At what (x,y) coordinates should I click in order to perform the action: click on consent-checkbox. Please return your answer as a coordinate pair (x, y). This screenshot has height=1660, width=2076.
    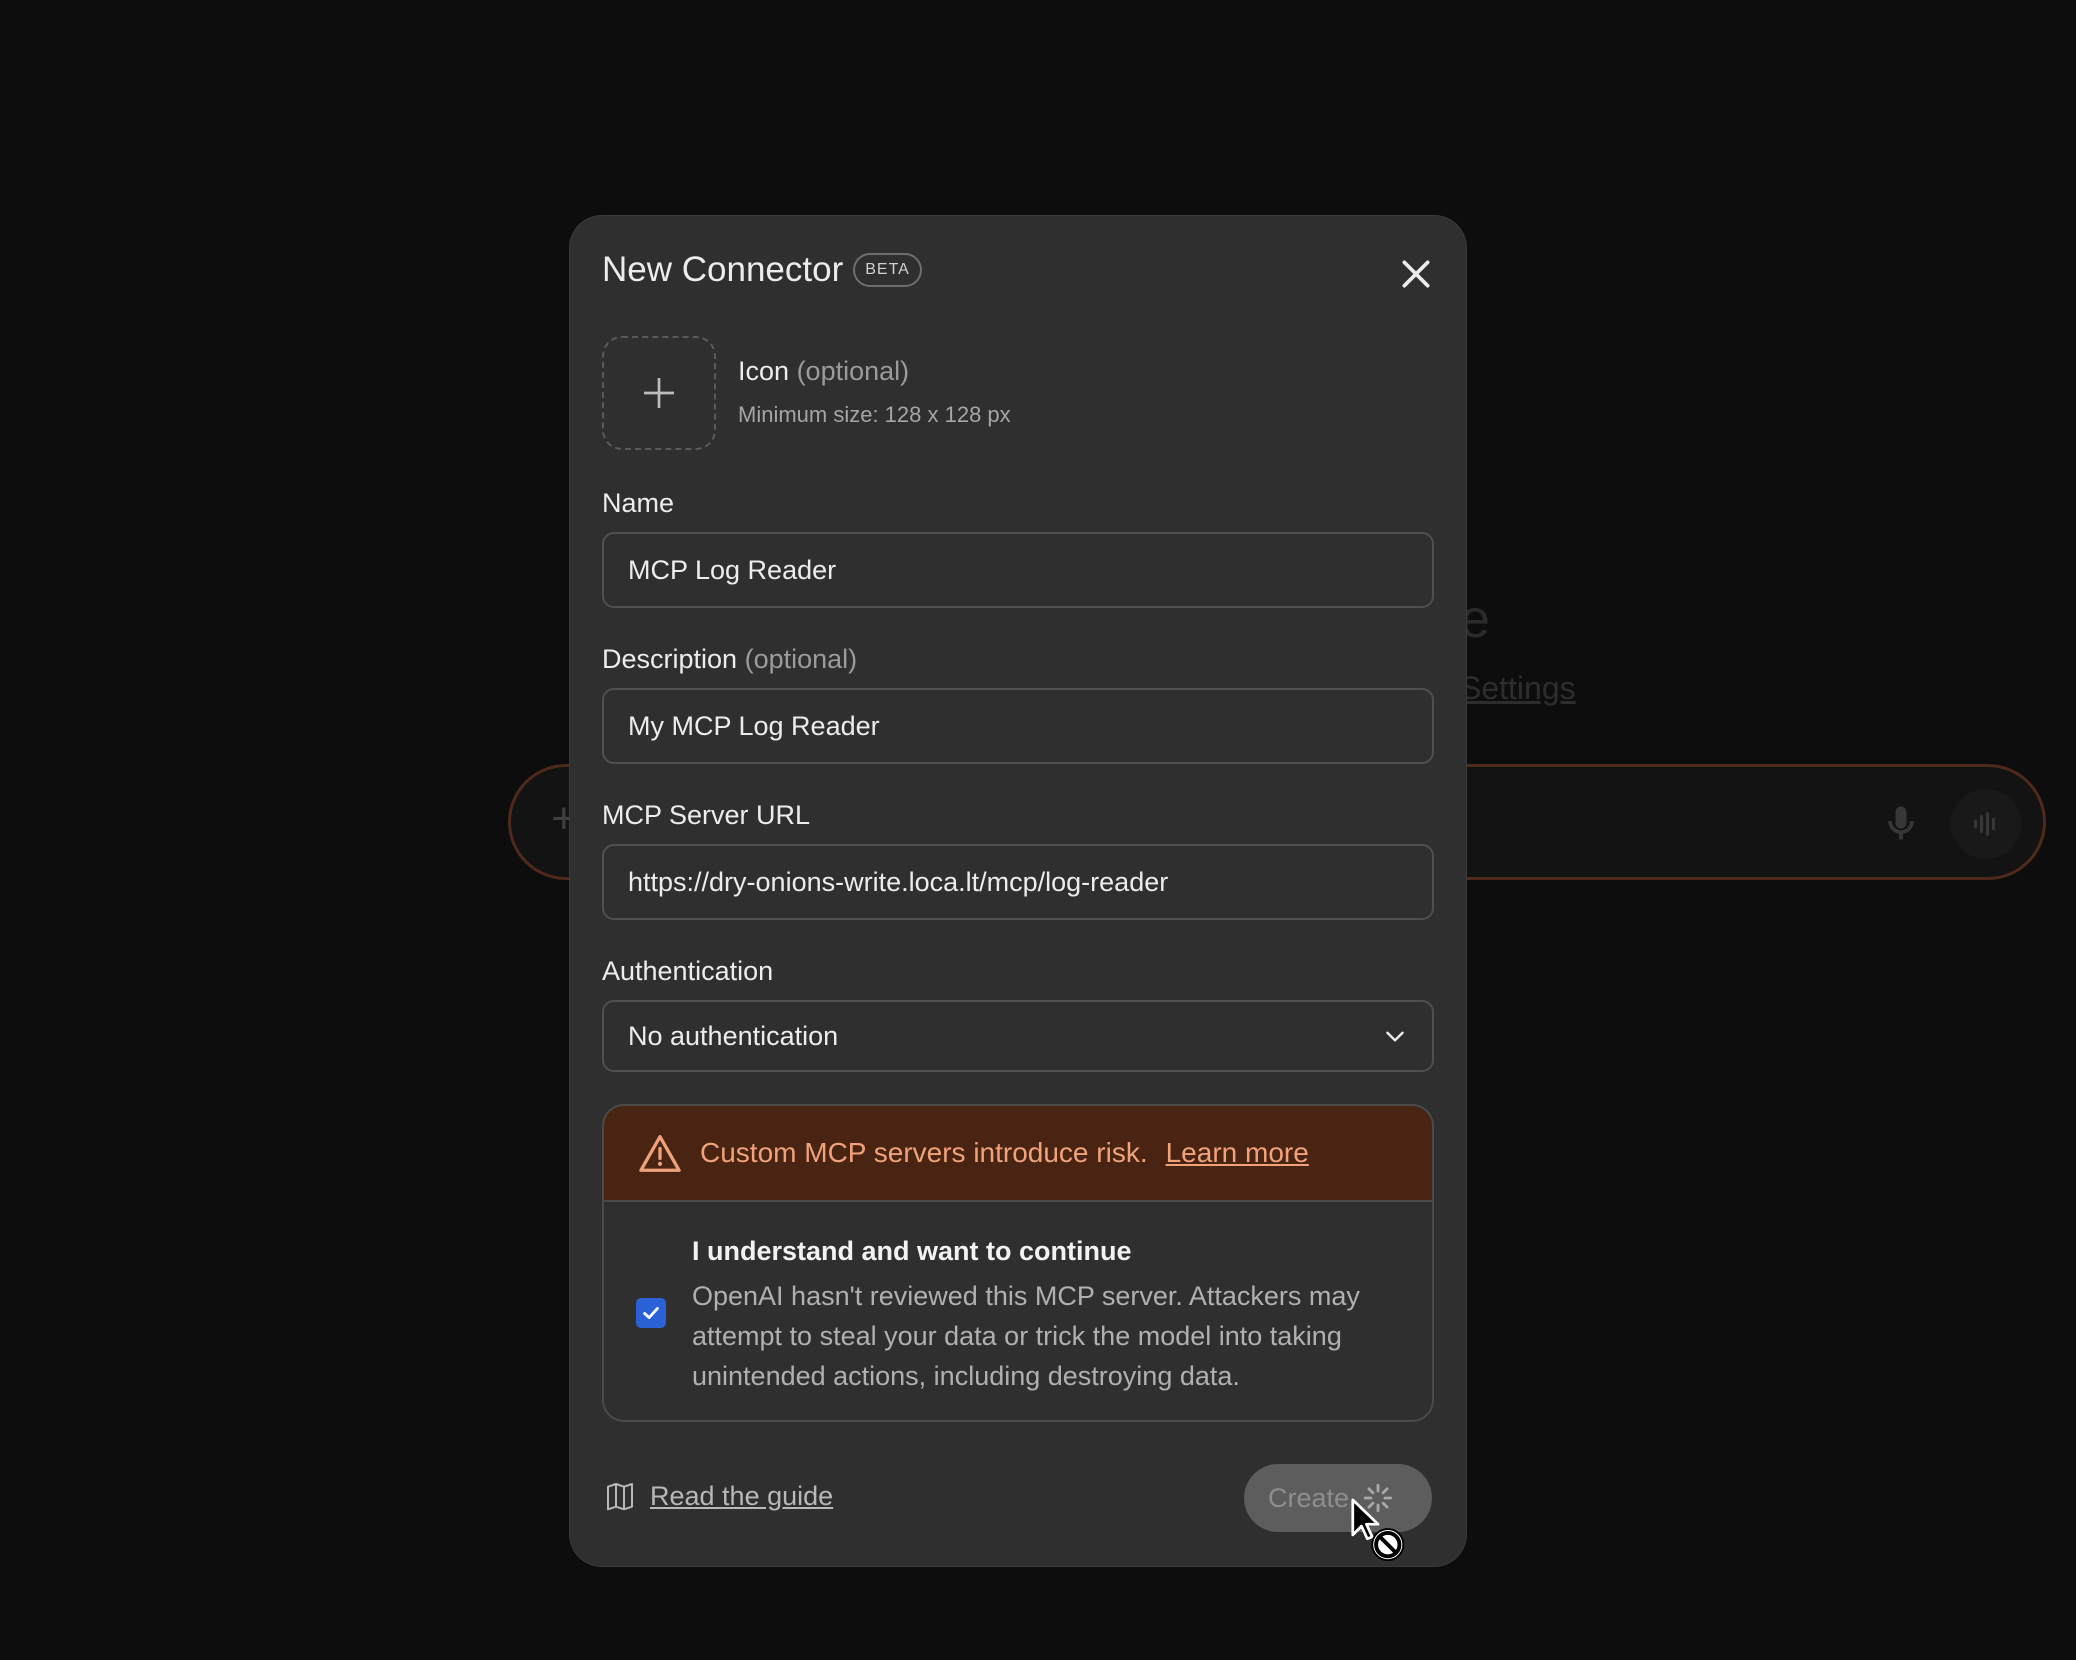
    Looking at the image, I should click on (651, 1313).